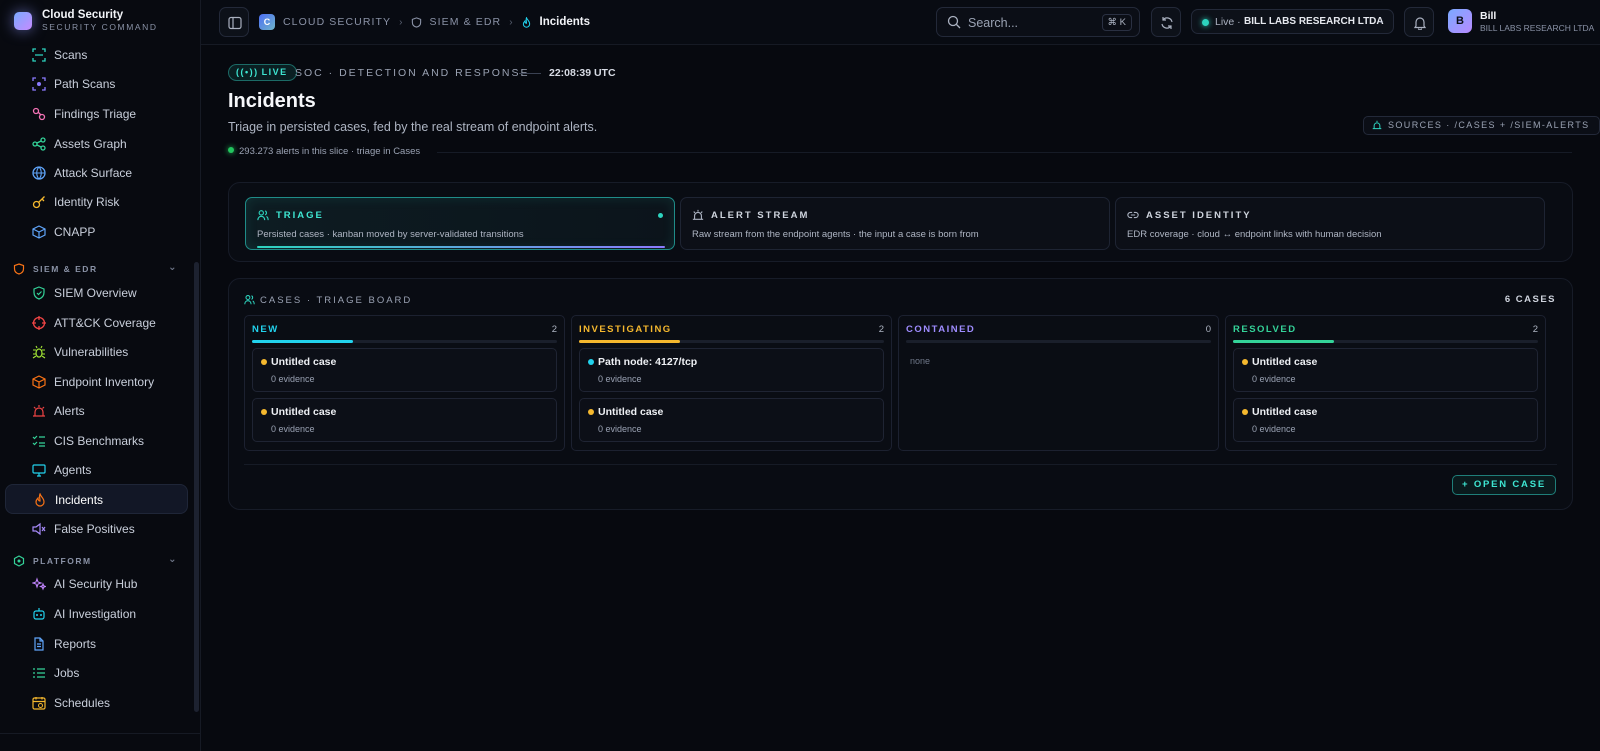  Describe the element at coordinates (96, 352) in the screenshot. I see `sidebar-item-vulnerabilities: Vulnerabilities` at that location.